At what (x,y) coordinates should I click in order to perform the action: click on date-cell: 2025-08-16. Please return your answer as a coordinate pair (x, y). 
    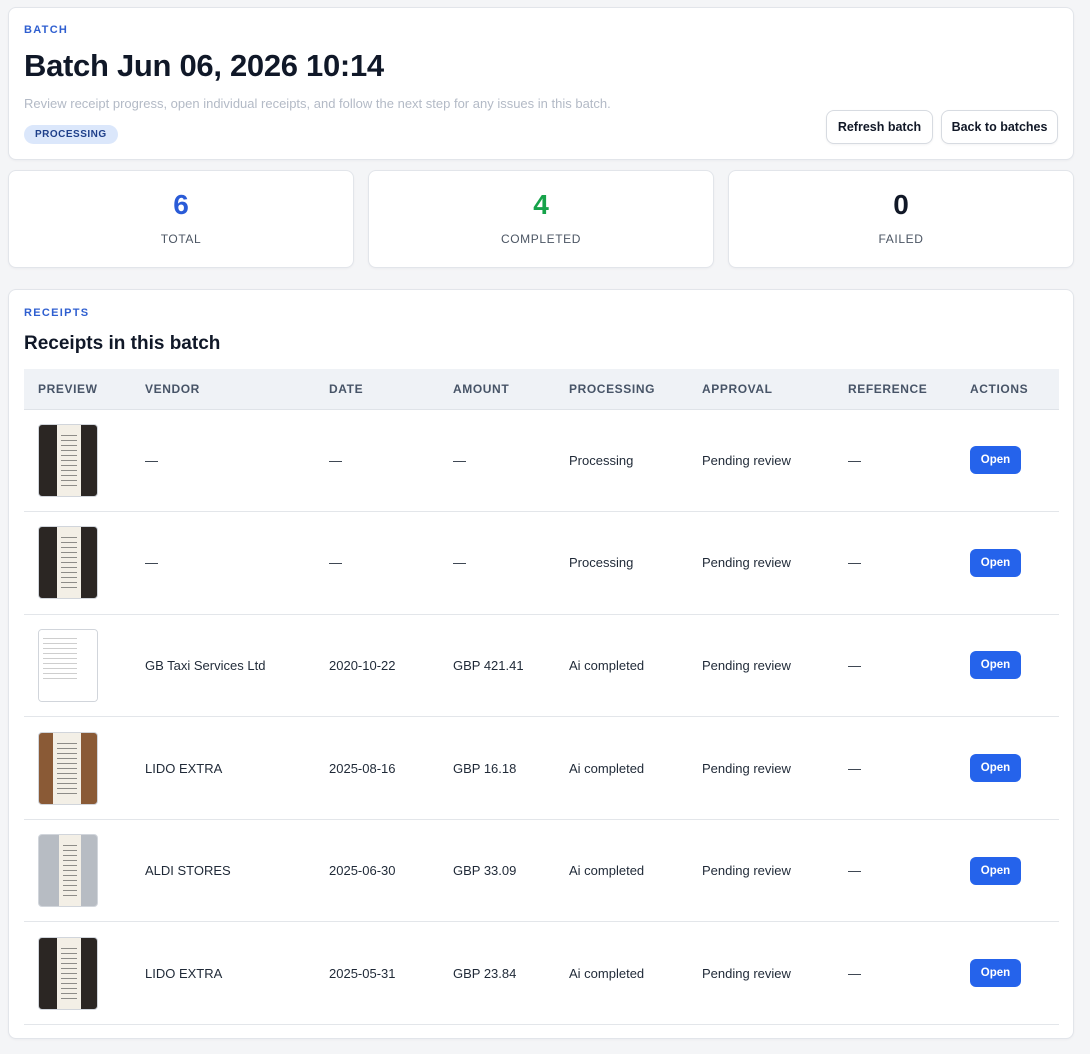
    Looking at the image, I should click on (362, 768).